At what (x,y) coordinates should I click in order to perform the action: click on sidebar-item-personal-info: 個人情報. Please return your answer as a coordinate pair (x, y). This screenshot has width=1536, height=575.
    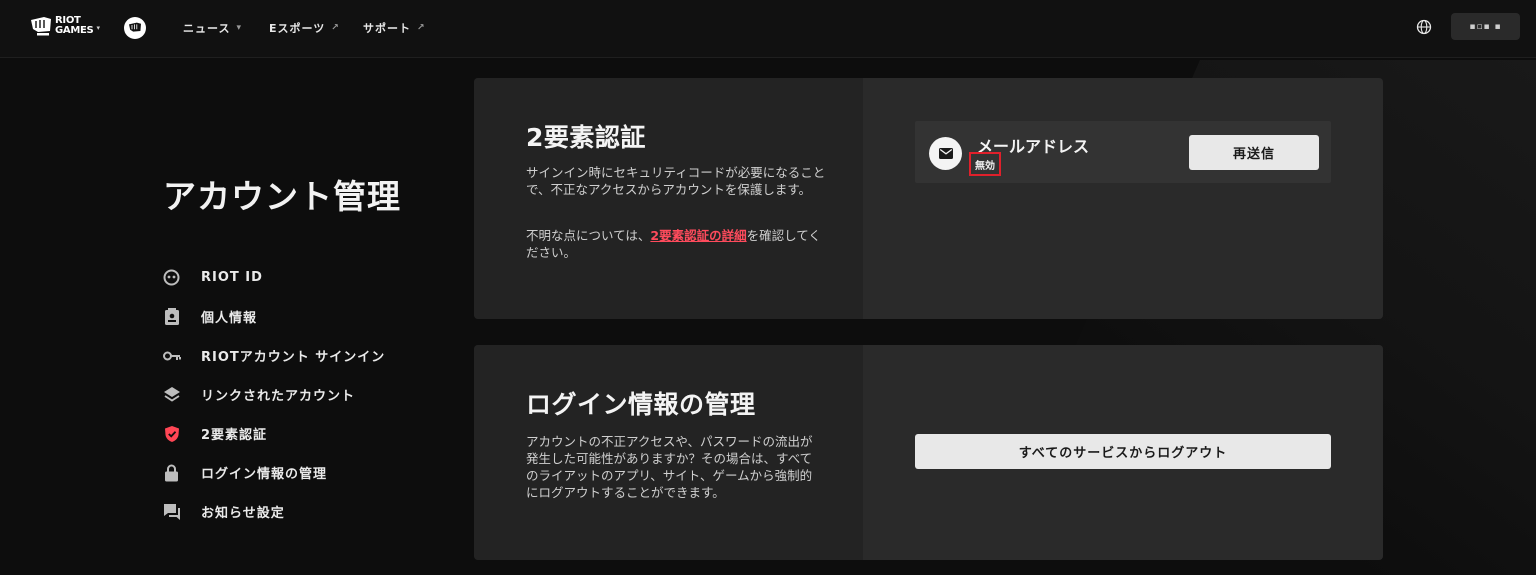
    Looking at the image, I should click on (209, 316).